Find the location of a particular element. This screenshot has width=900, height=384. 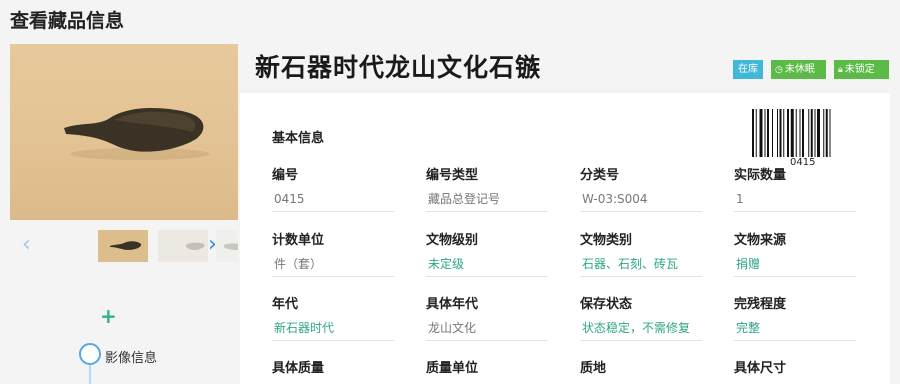

timeline-label-image-info: 影像信息 is located at coordinates (131, 356).